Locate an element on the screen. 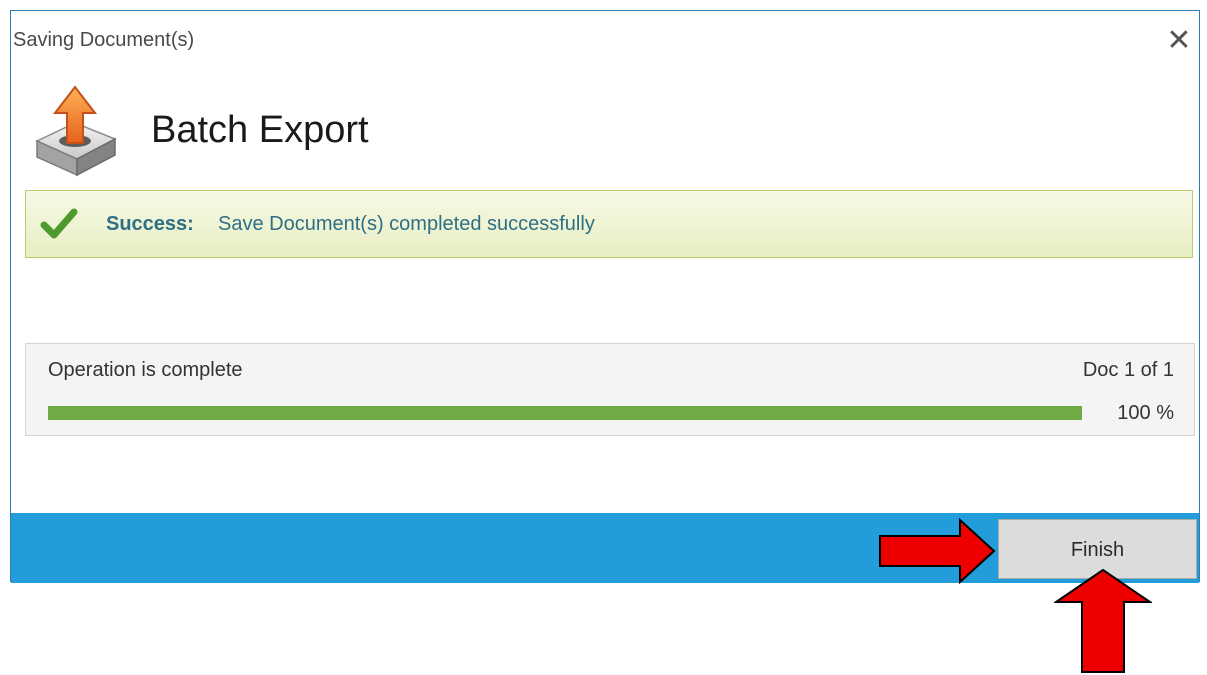 The height and width of the screenshot is (675, 1207). arrow-up-annotation is located at coordinates (1103, 620).